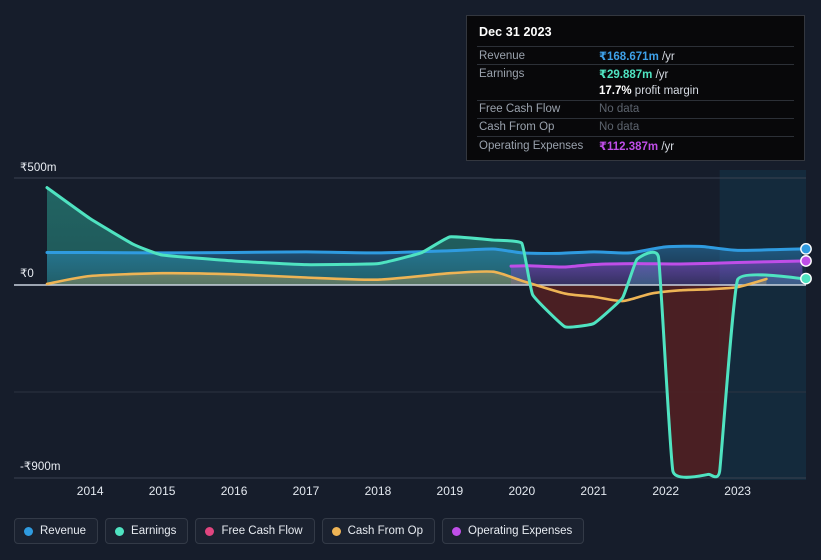 The width and height of the screenshot is (821, 560). Describe the element at coordinates (502, 73) in the screenshot. I see `tooltip-row-label: Earnings` at that location.